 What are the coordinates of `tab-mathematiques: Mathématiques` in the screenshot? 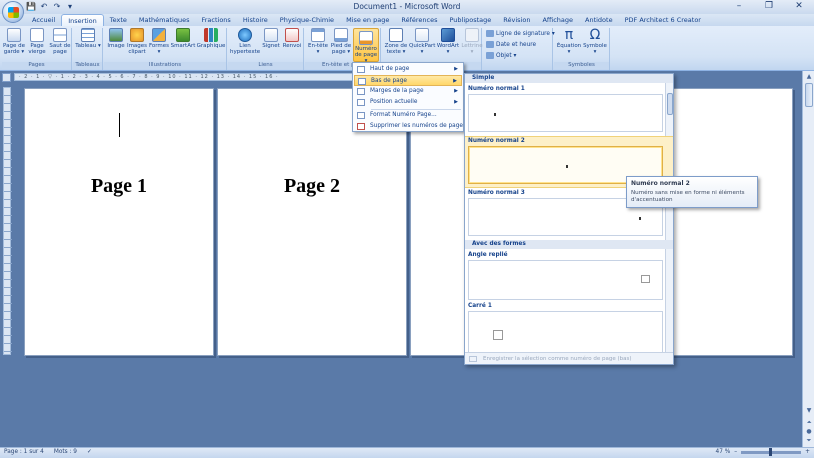 It's located at (164, 20).